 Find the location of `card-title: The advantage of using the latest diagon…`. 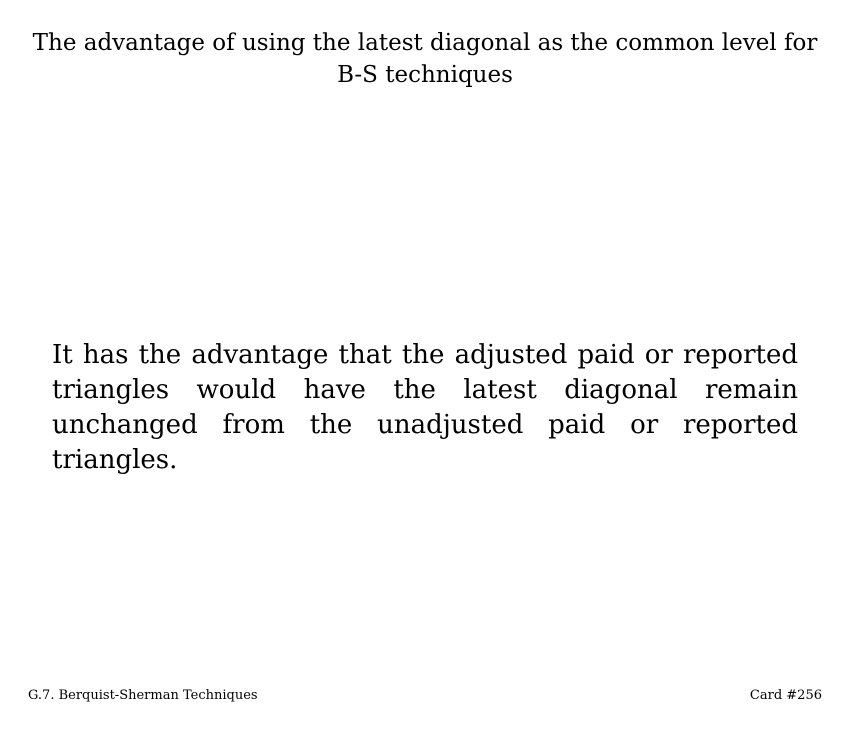

card-title: The advantage of using the latest diagon… is located at coordinates (425, 59).